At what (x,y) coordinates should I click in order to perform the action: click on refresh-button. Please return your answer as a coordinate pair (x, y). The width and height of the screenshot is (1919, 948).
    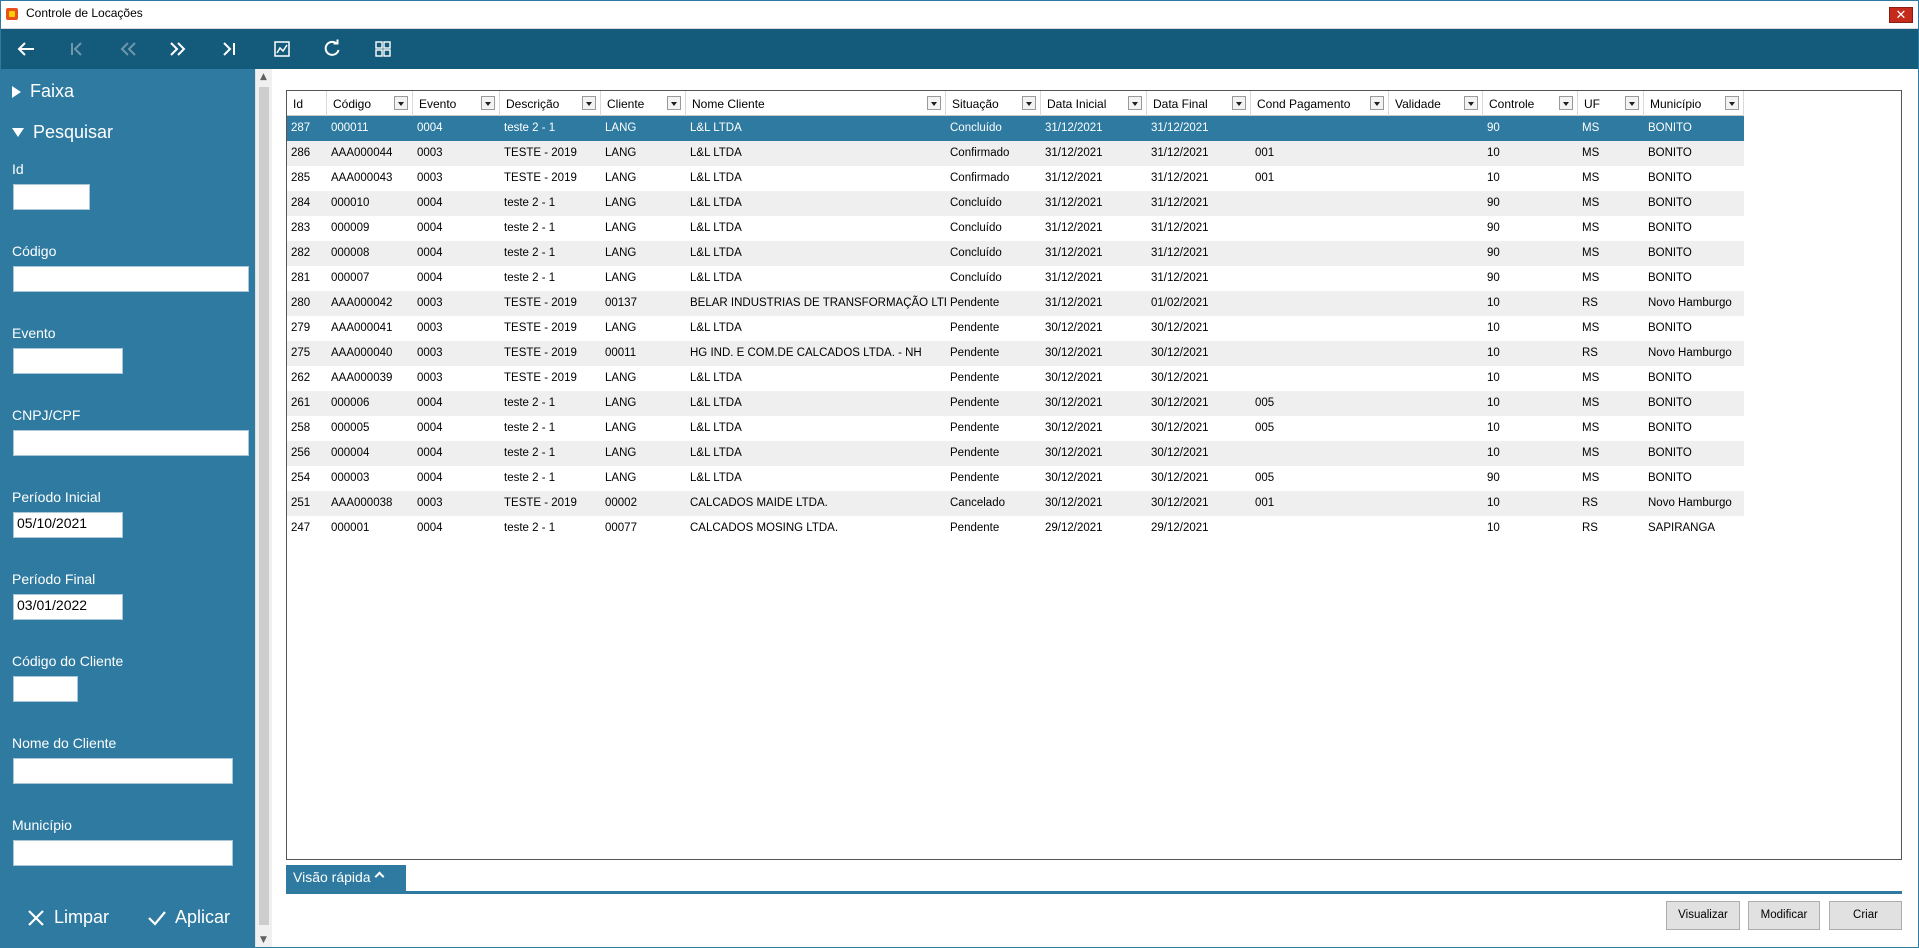
    Looking at the image, I should click on (332, 49).